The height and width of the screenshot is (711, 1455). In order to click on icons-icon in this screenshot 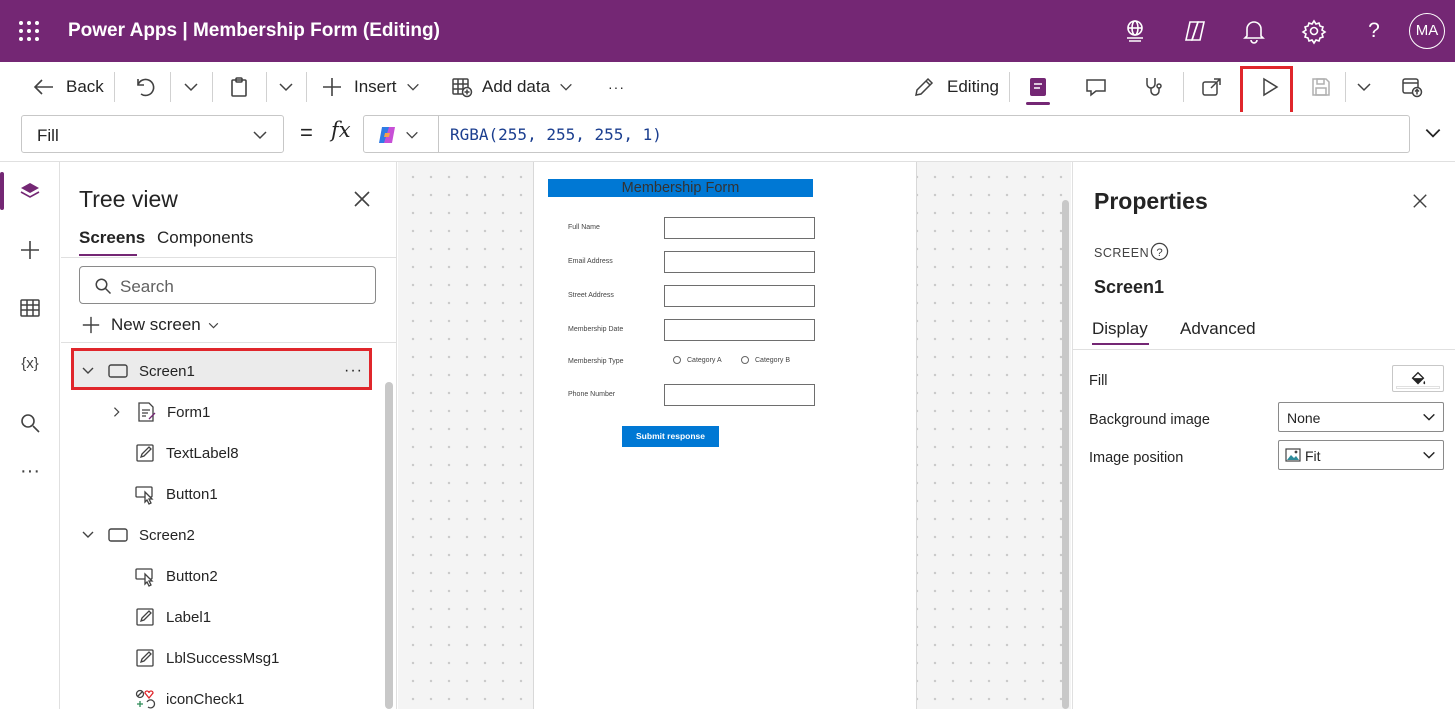, I will do `click(145, 699)`.